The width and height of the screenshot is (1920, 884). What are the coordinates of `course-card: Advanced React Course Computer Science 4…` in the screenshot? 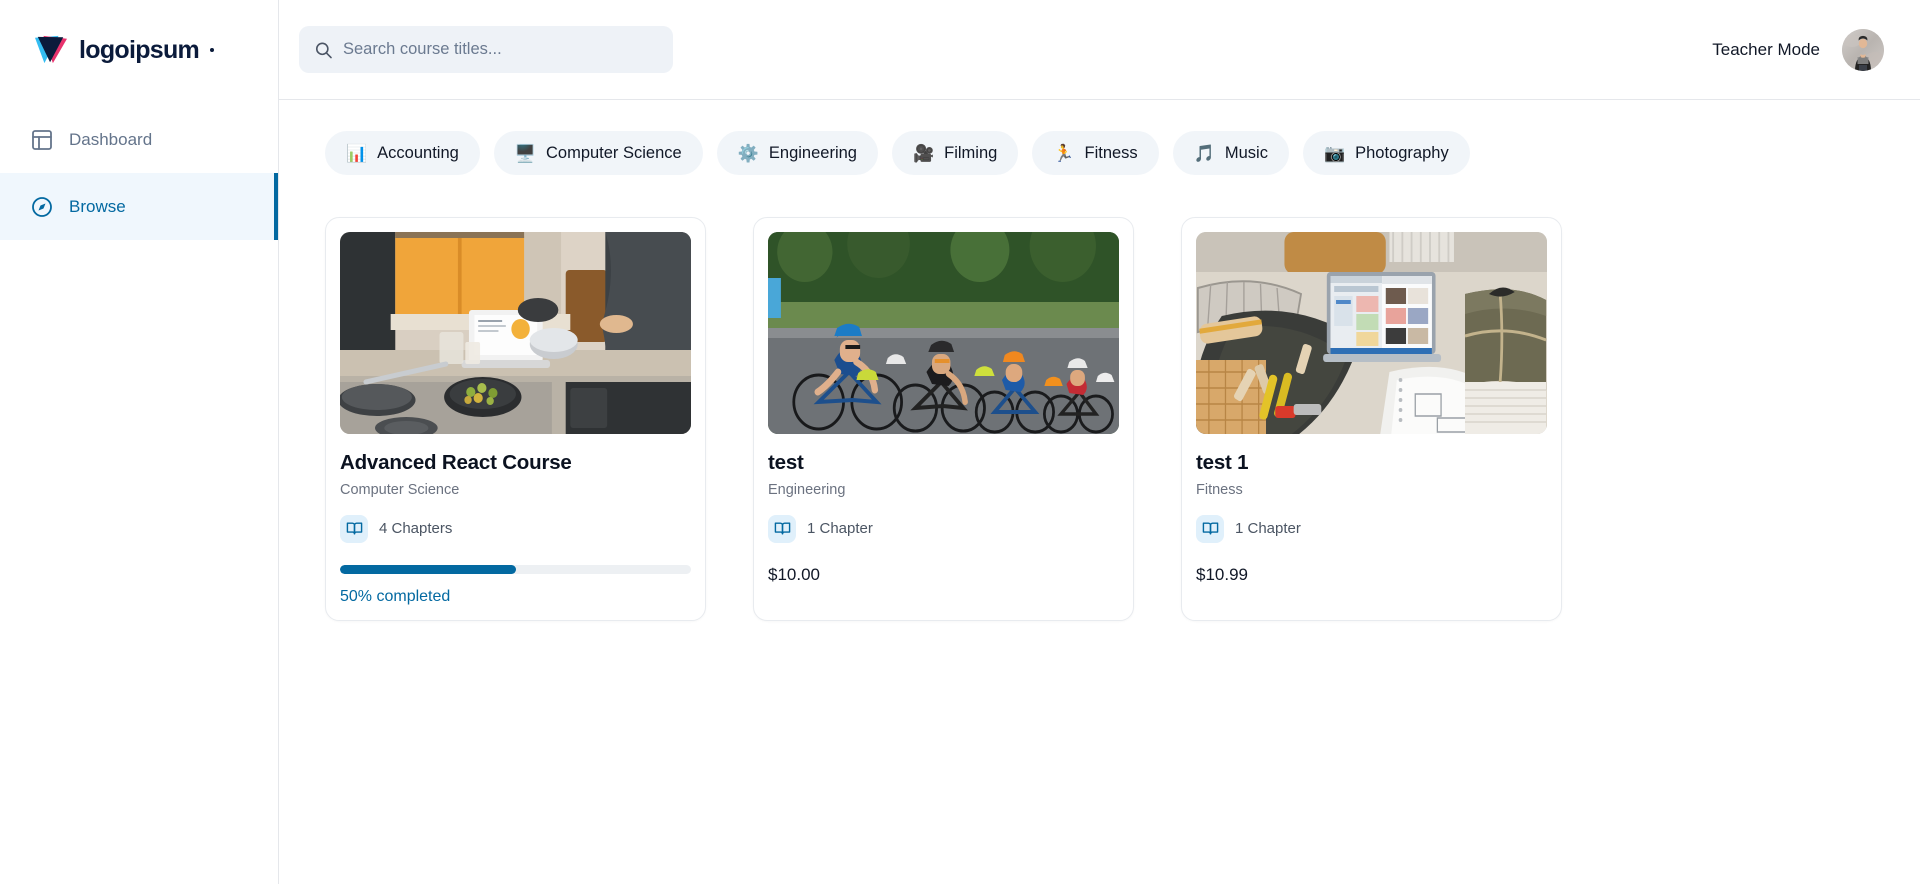 It's located at (515, 419).